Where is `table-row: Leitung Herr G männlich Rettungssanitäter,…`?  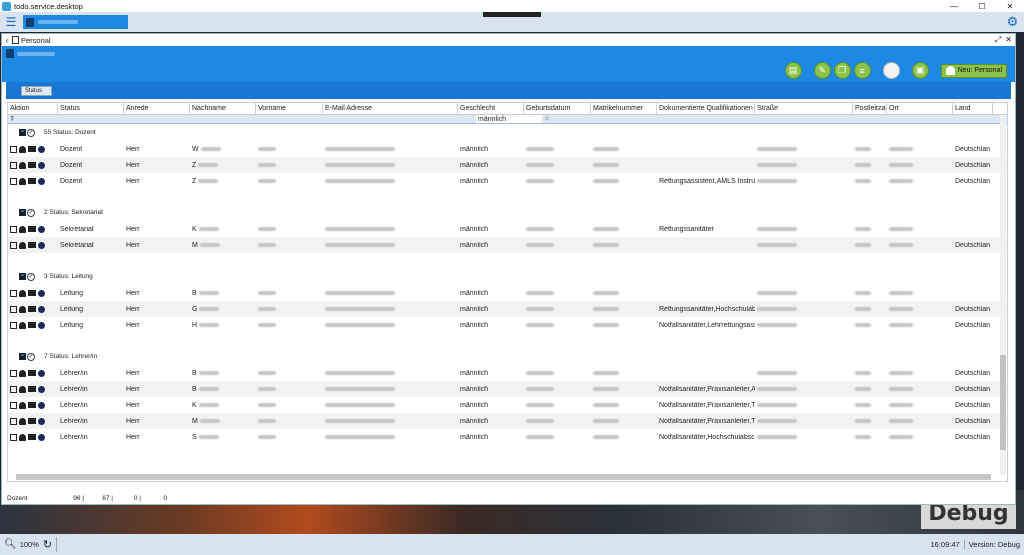
table-row: Leitung Herr G männlich Rettungssanitäter,… is located at coordinates (507, 309).